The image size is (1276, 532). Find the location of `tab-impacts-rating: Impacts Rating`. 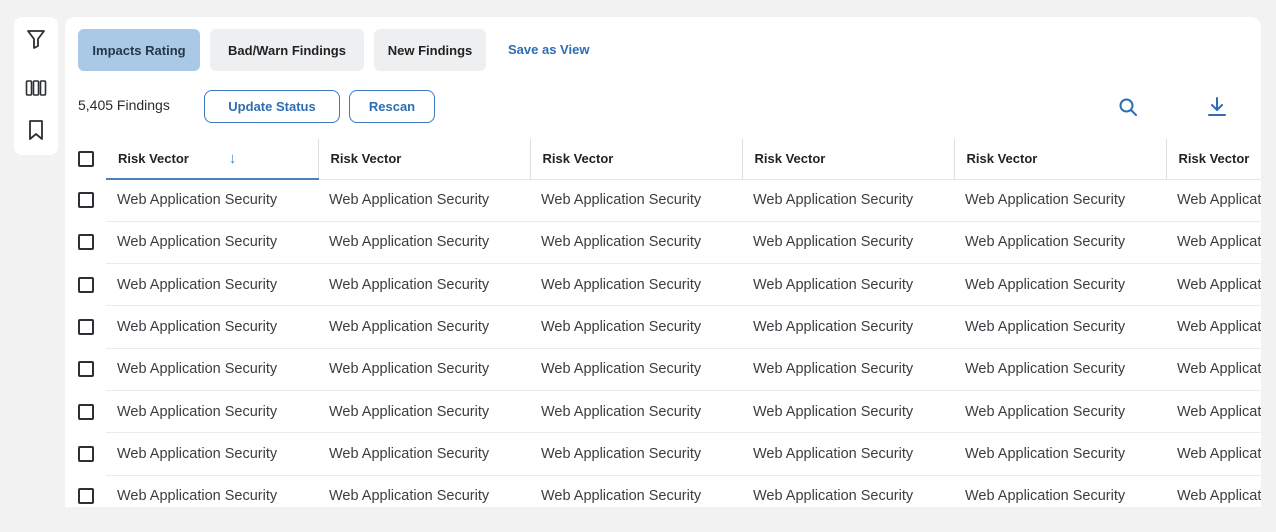

tab-impacts-rating: Impacts Rating is located at coordinates (139, 50).